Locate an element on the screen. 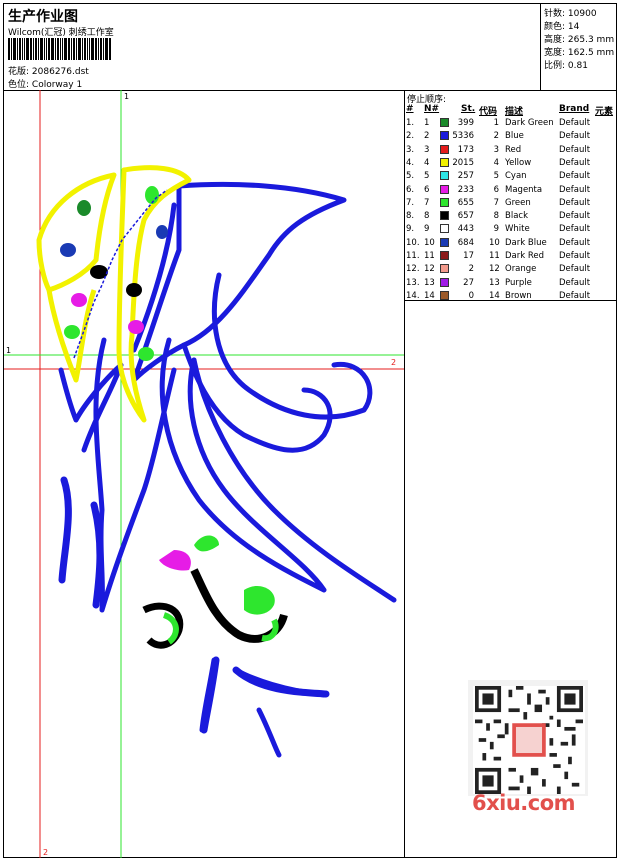  legend-row: 3. 3 173 3 Red Default is located at coordinates (510, 150).